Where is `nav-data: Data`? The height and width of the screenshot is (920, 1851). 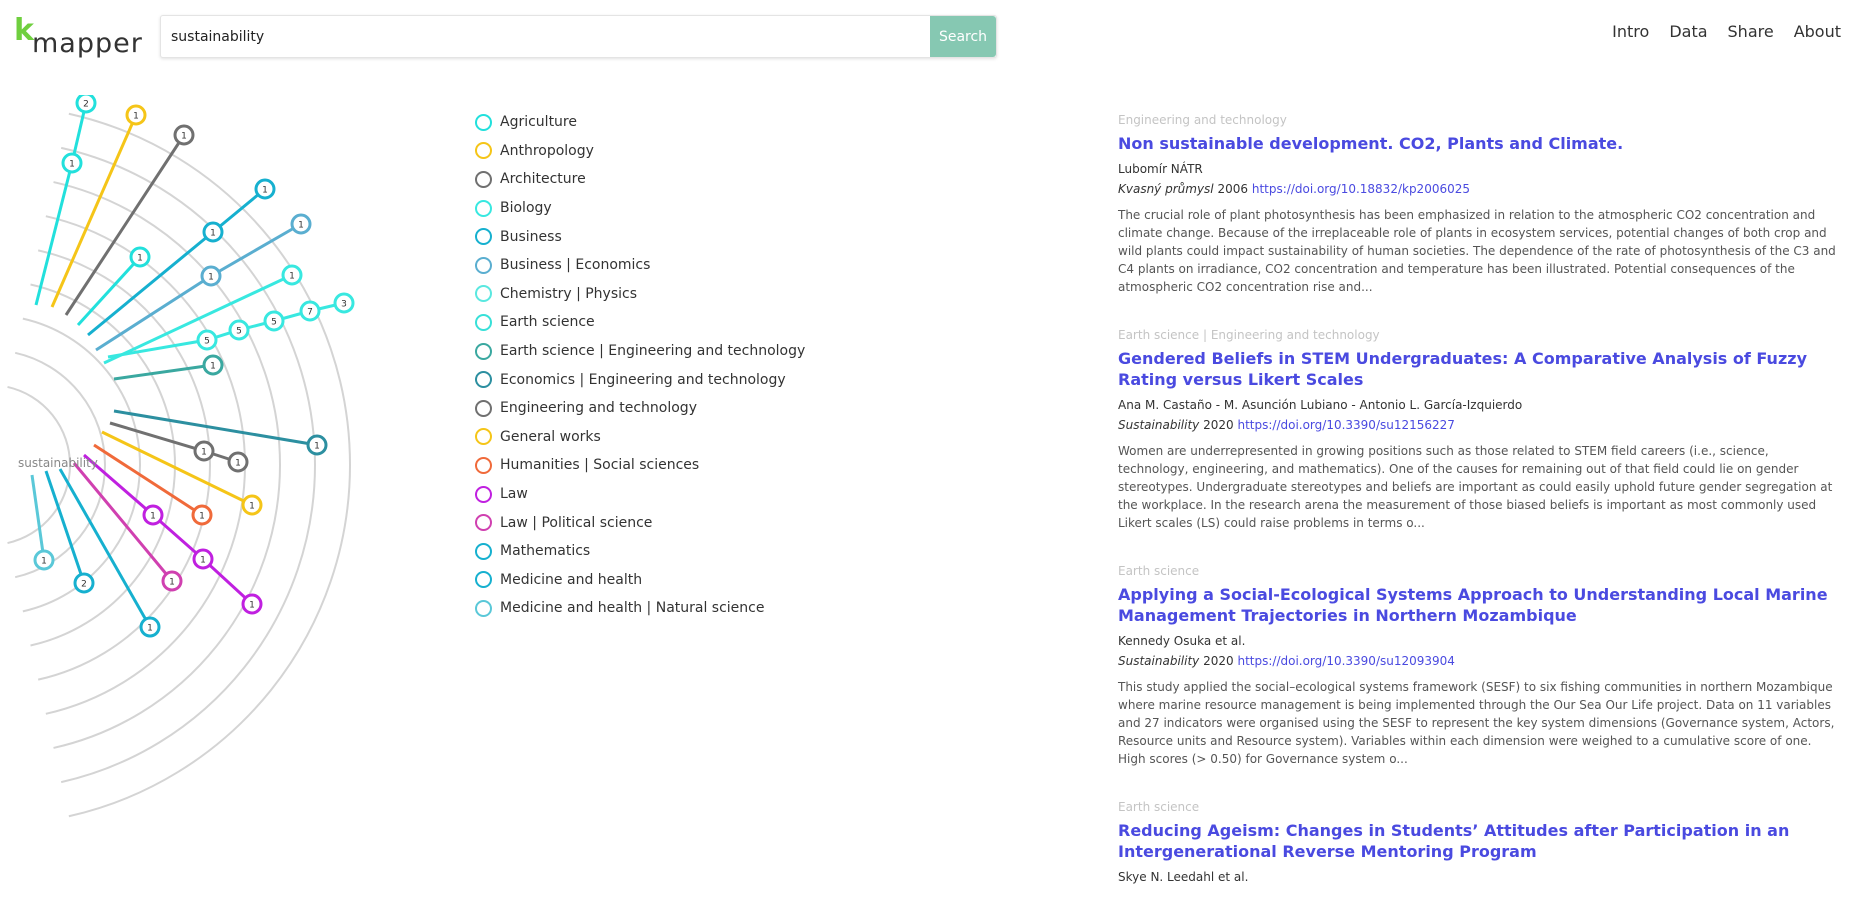 nav-data: Data is located at coordinates (1688, 31).